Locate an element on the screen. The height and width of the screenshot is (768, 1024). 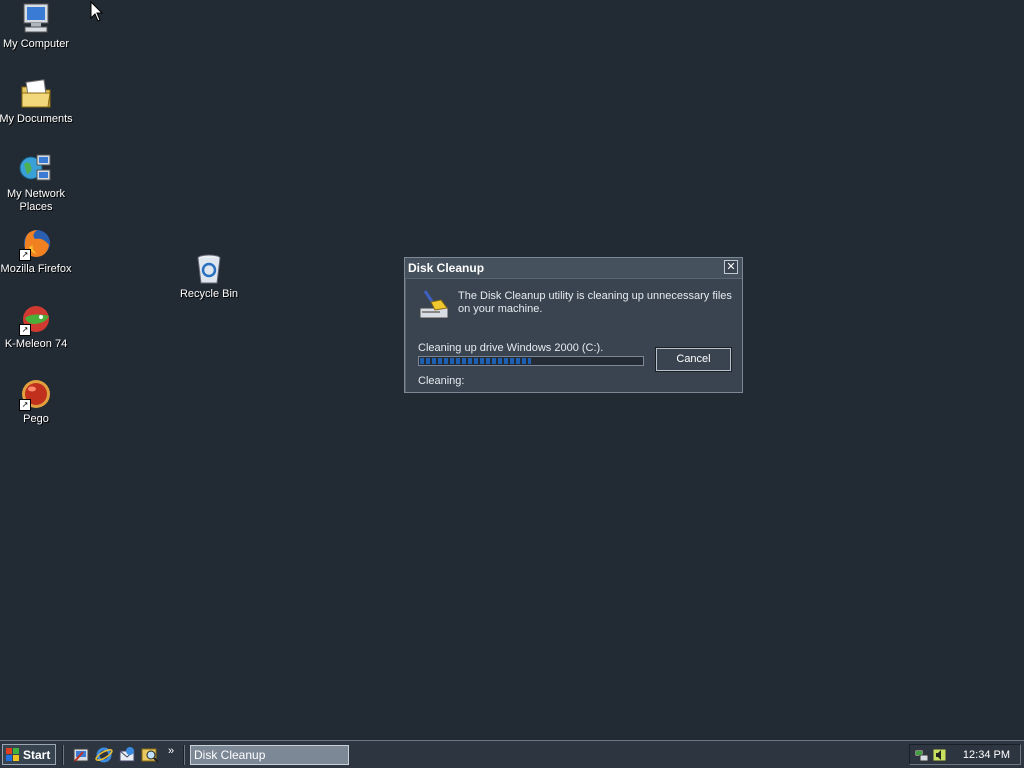
system-tray: 12:34 PM is located at coordinates (965, 754).